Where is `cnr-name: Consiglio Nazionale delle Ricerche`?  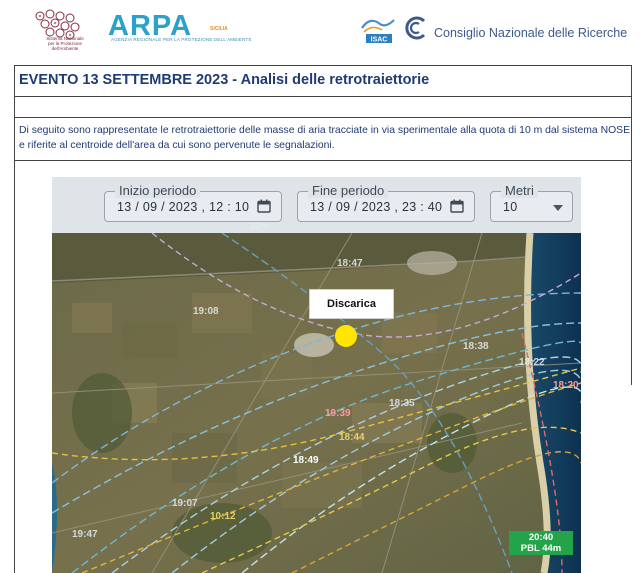
cnr-name: Consiglio Nazionale delle Ricerche is located at coordinates (531, 33).